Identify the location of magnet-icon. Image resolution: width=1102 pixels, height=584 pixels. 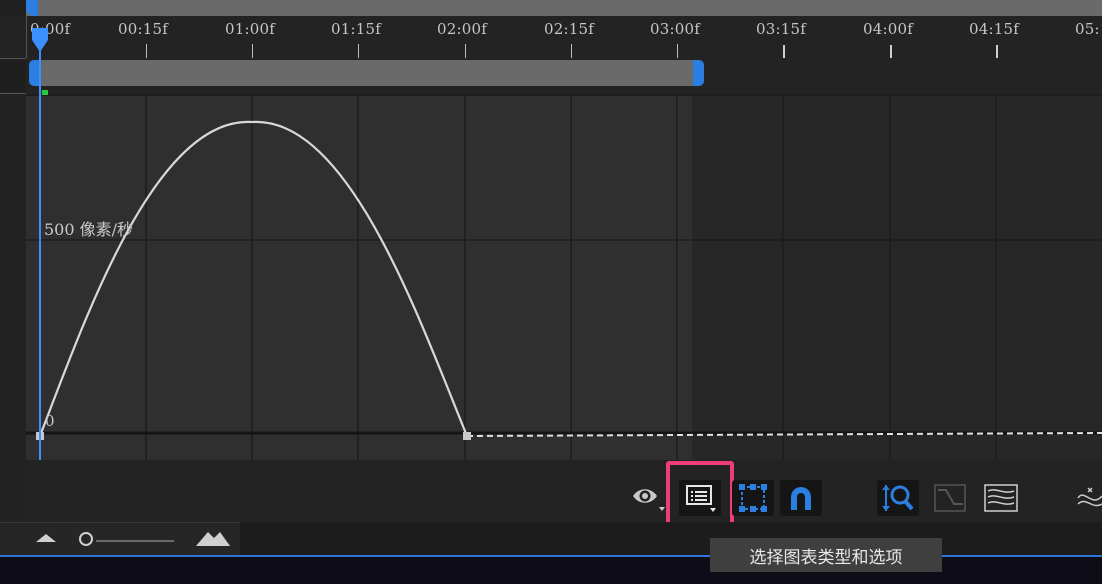
(801, 498).